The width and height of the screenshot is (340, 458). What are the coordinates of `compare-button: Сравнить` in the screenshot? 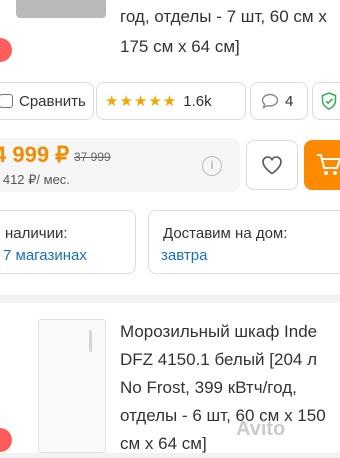 It's located at (47, 101).